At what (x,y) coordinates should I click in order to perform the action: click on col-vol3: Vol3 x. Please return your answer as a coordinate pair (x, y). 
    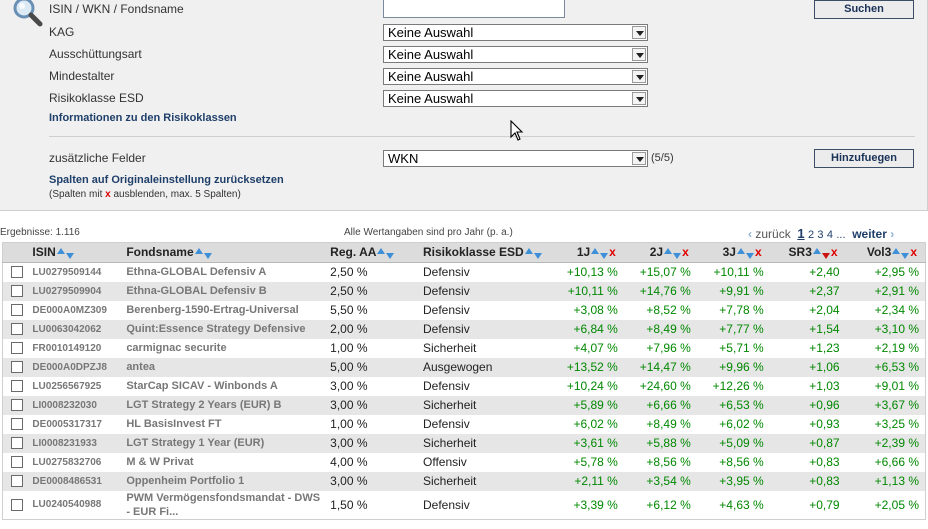
    Looking at the image, I should click on (885, 252).